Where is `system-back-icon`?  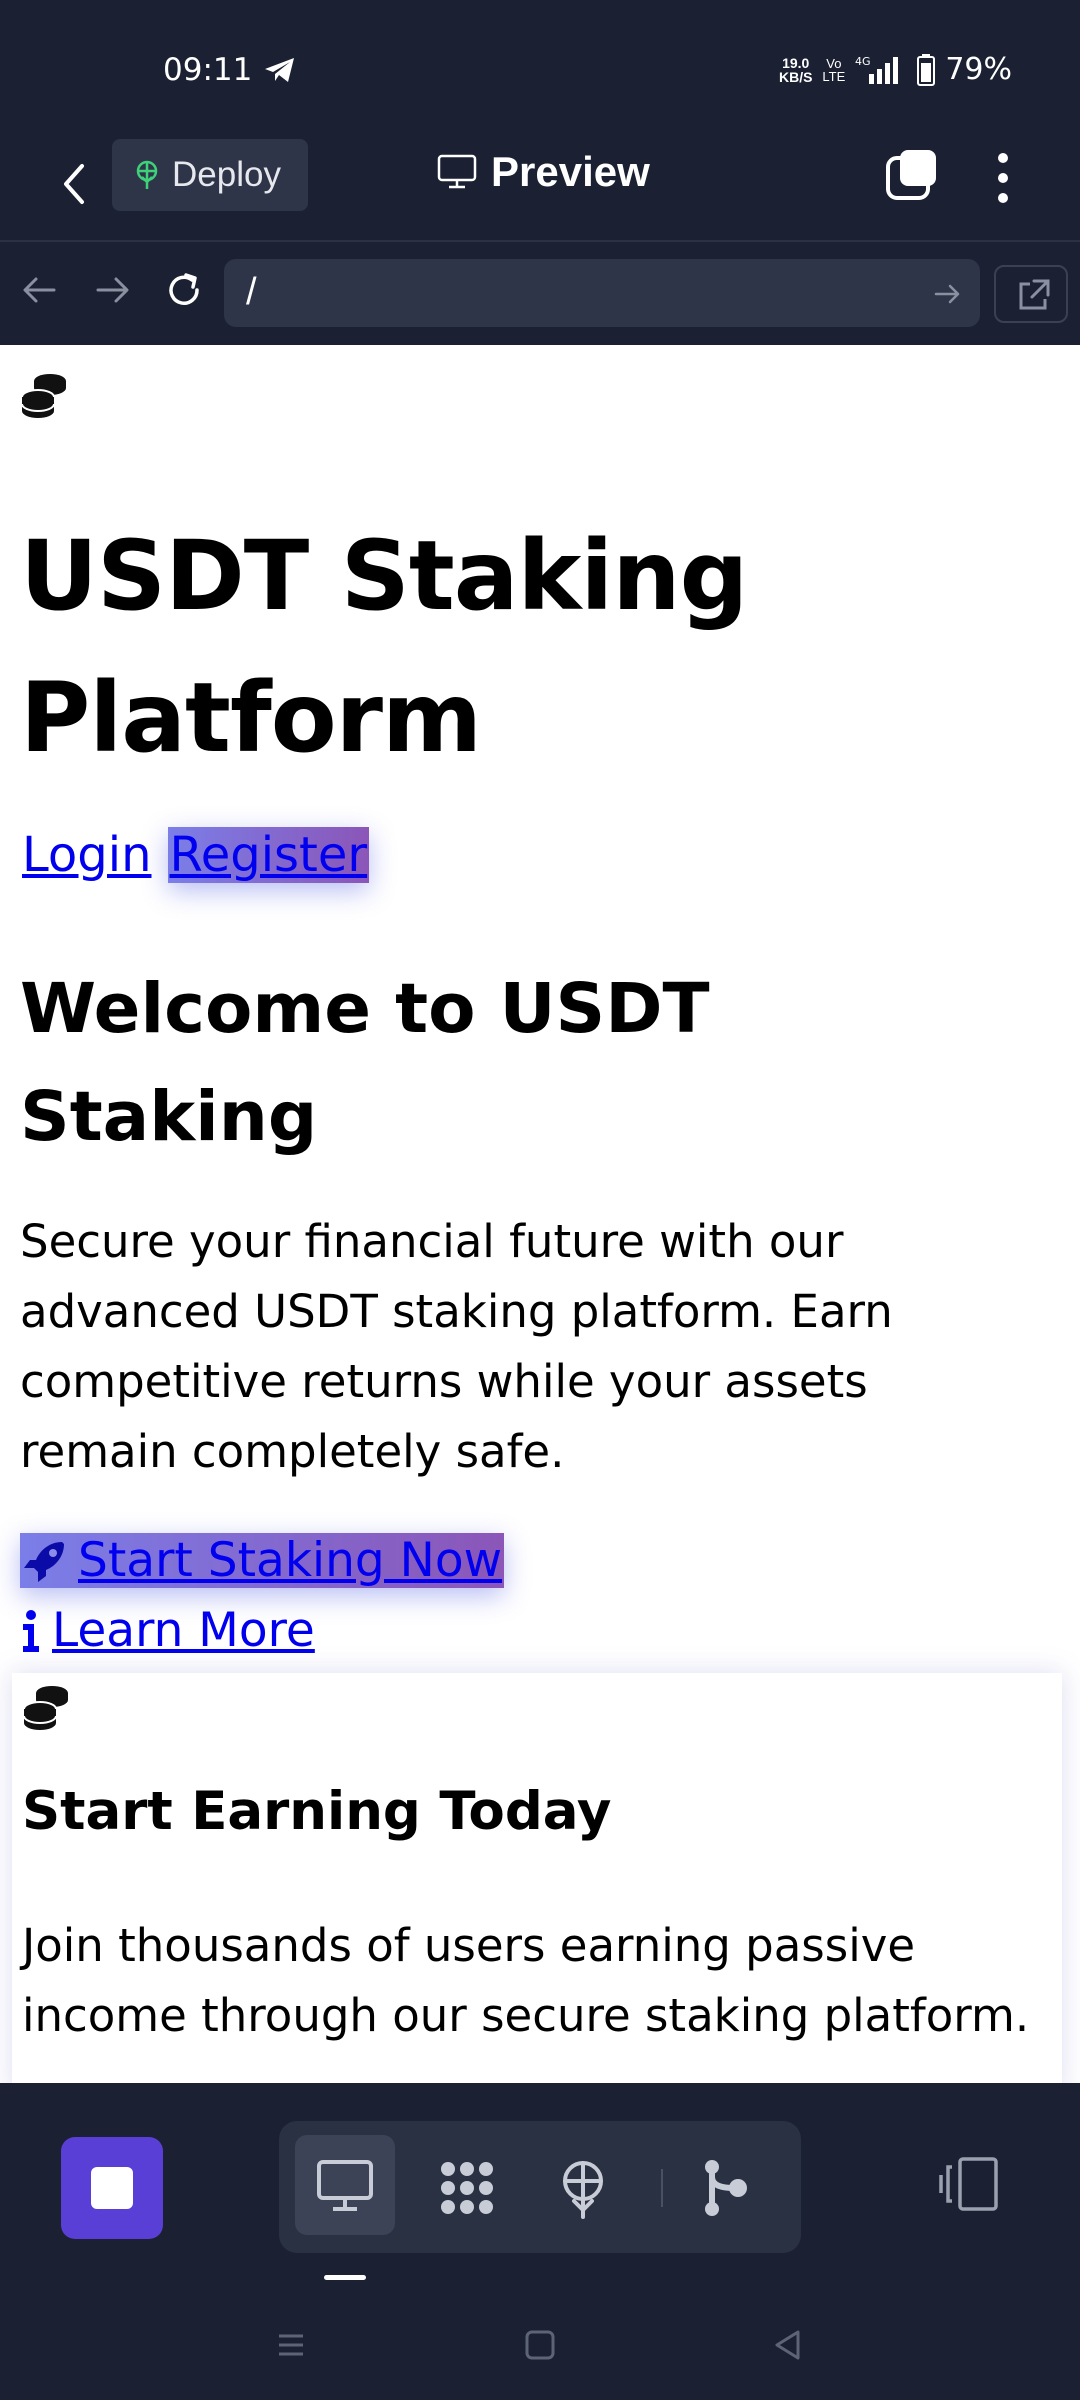 system-back-icon is located at coordinates (788, 2345).